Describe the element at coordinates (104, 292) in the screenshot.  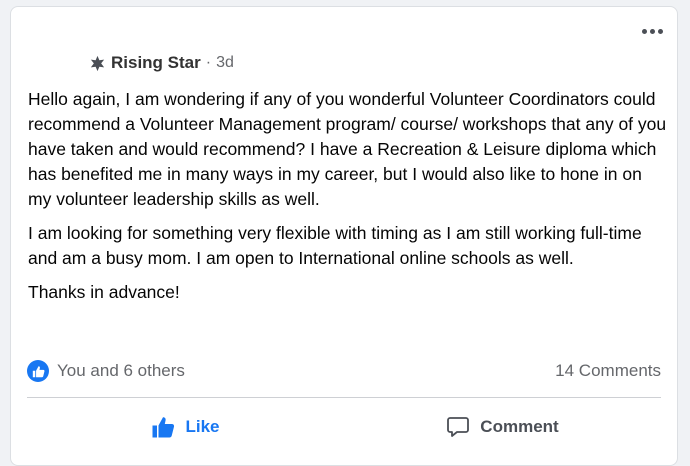
I see `post-paragraph: Thanks in advance!` at that location.